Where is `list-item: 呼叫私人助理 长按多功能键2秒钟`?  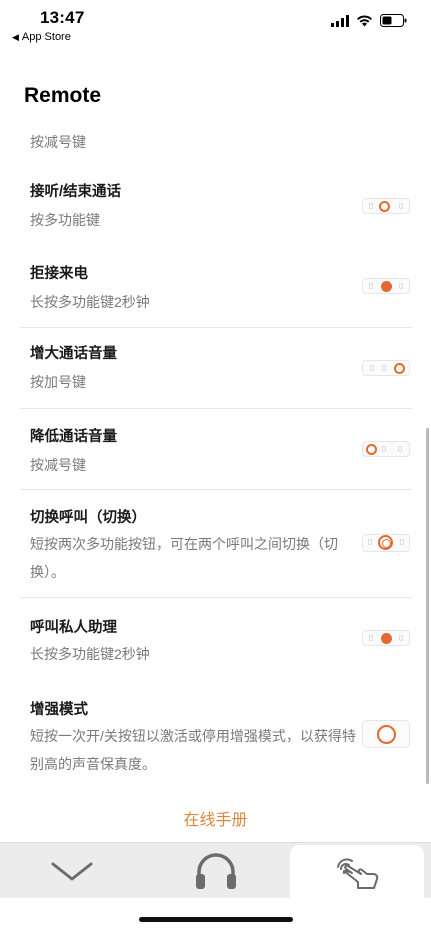
list-item: 呼叫私人助理 长按多功能键2秒钟 is located at coordinates (216, 639).